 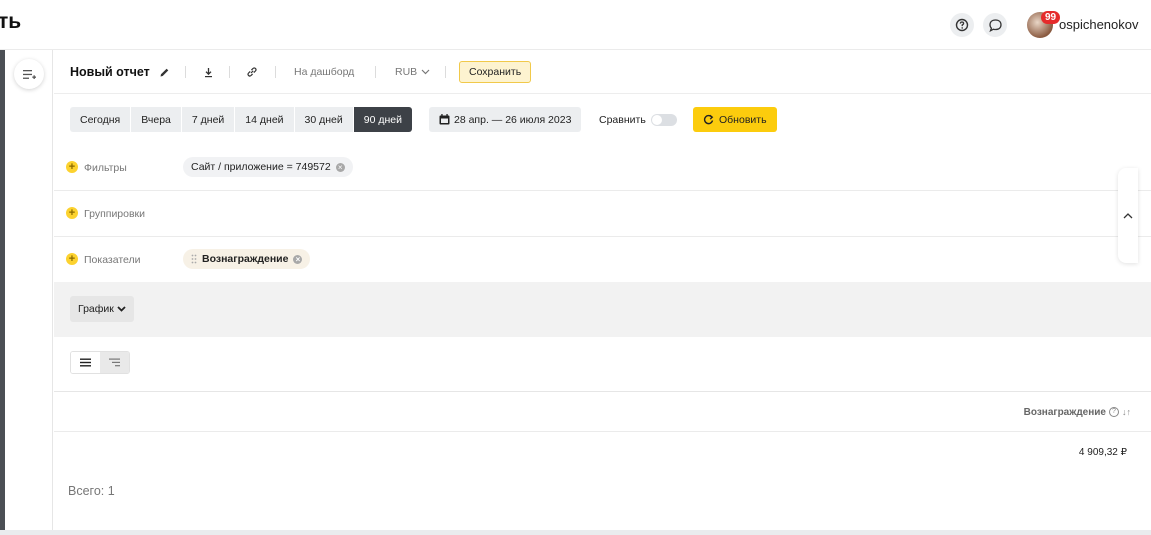 I want to click on visualization-bar: График, so click(x=602, y=309).